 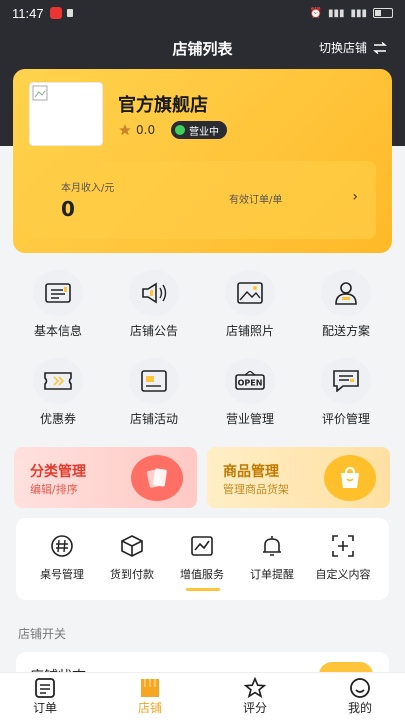 I want to click on status-bar: 11:47 ⏰ ▮▮▮ ▮▮▮, so click(x=202, y=13).